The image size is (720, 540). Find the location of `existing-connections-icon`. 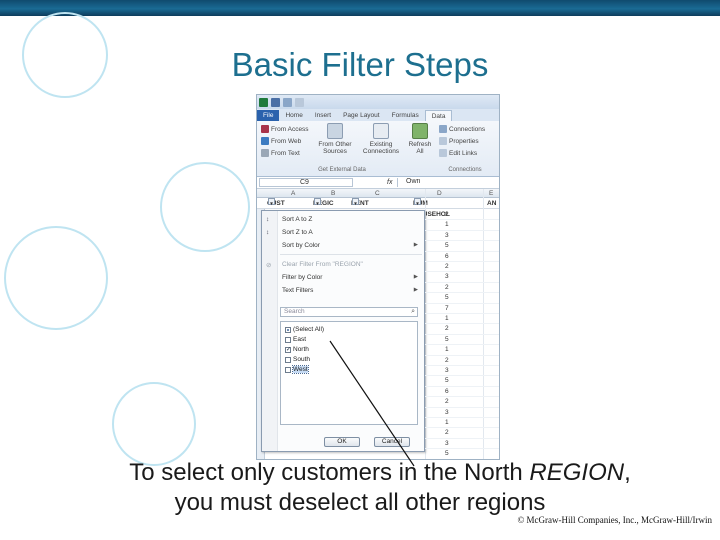

existing-connections-icon is located at coordinates (381, 131).